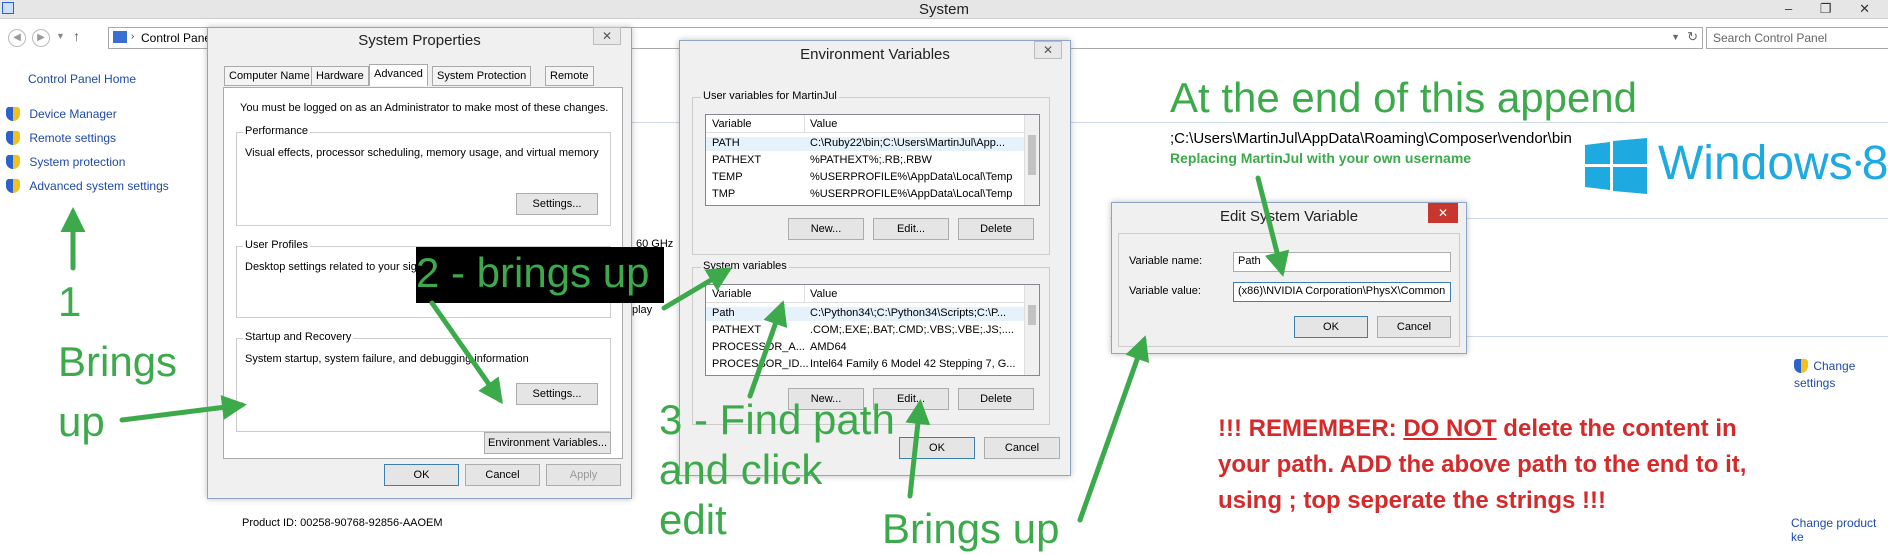 This screenshot has width=1888, height=555. I want to click on arrow-to-variable-value, so click(1272, 226).